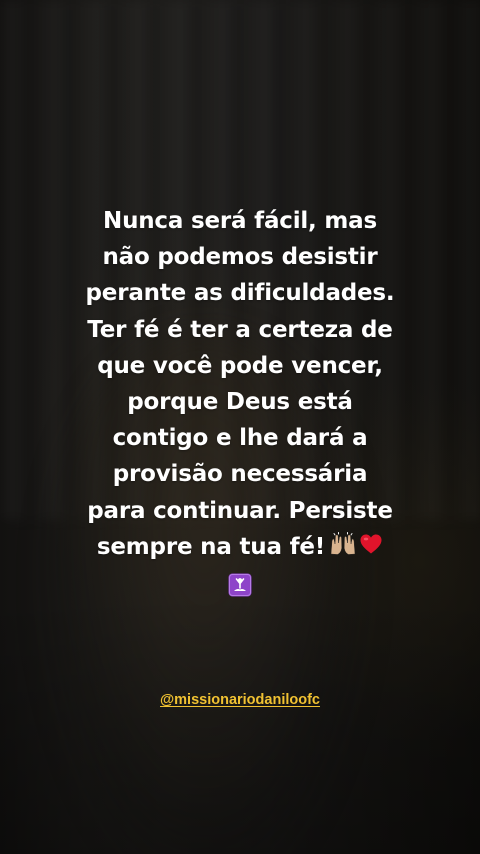  Describe the element at coordinates (343, 544) in the screenshot. I see `raising-hands-icon` at that location.